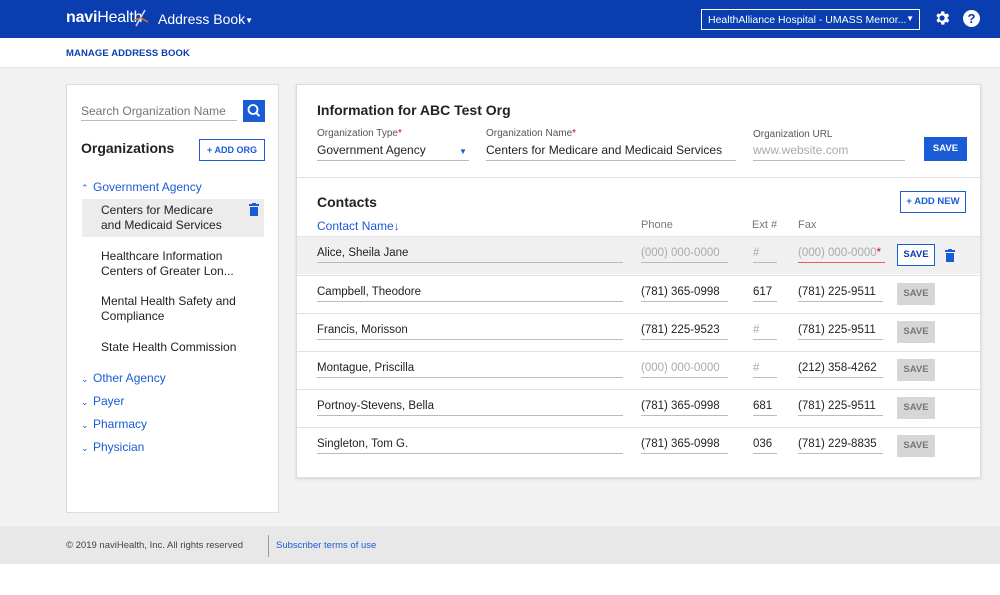  I want to click on org-item-state-health-commission: State Health Commission, so click(173, 347).